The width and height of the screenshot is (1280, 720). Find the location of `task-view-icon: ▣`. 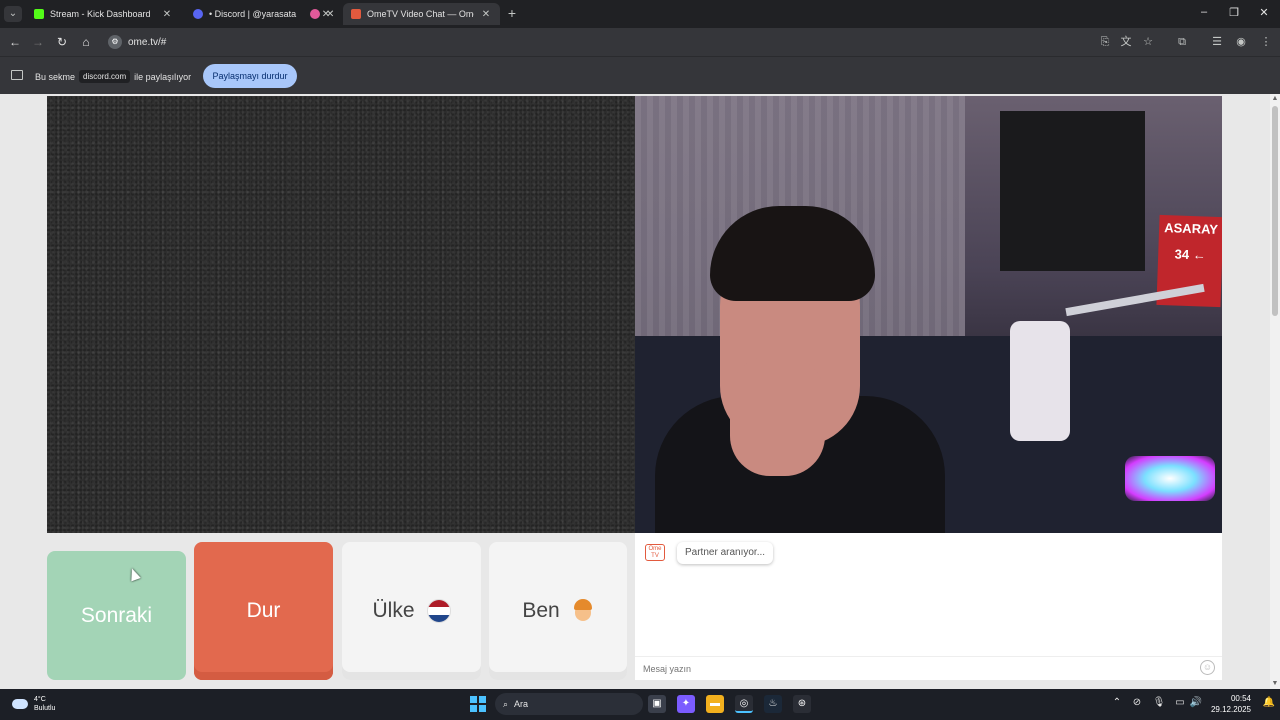

task-view-icon: ▣ is located at coordinates (657, 704).